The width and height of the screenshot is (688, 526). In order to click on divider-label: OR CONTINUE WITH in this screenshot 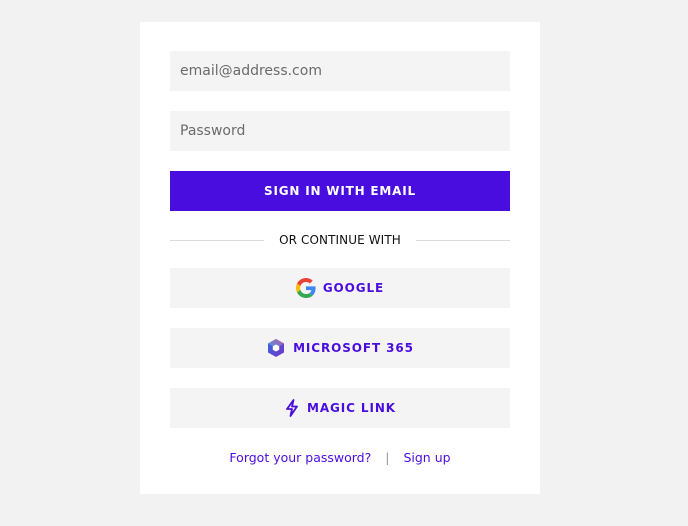, I will do `click(340, 240)`.